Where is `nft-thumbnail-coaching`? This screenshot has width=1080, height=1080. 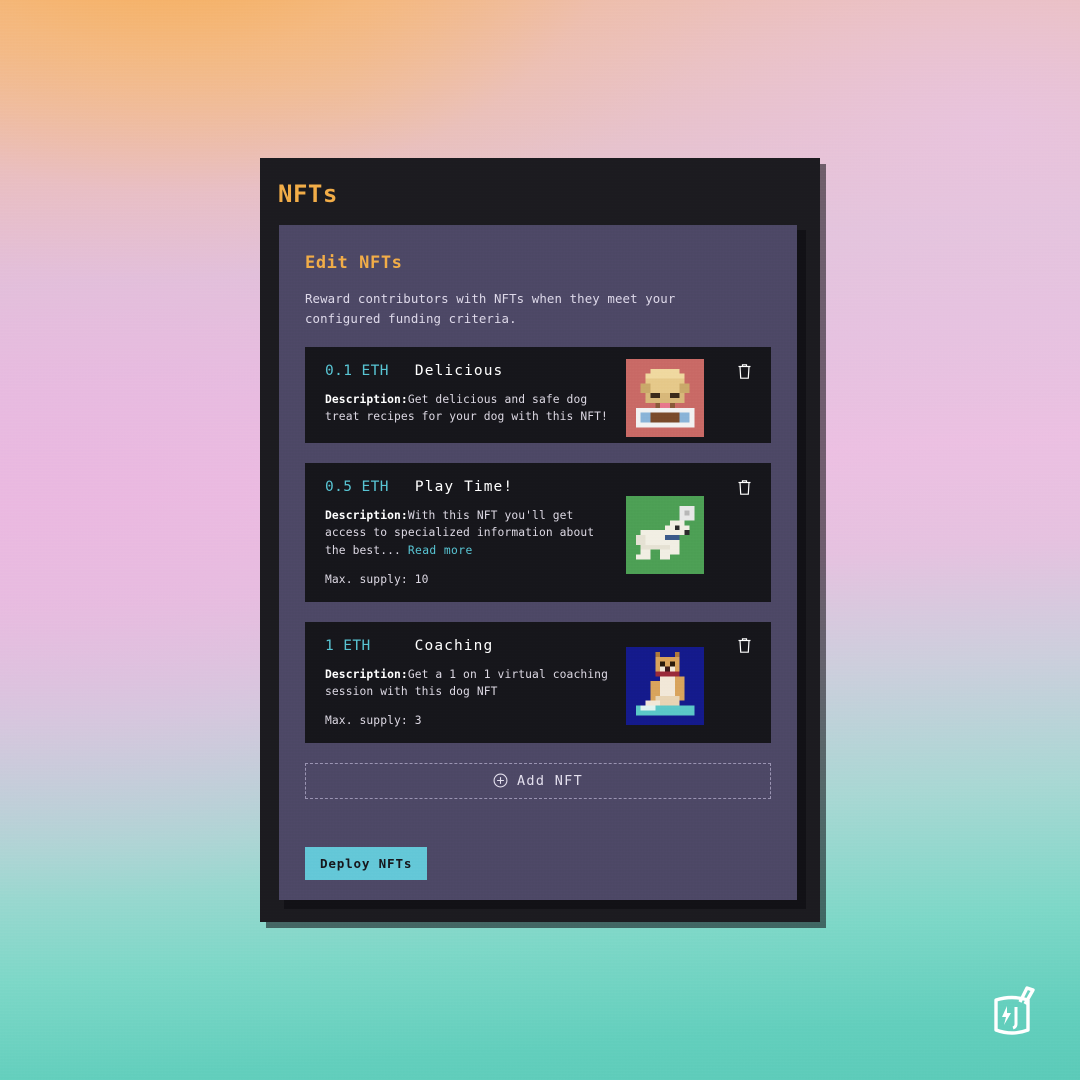 nft-thumbnail-coaching is located at coordinates (665, 685).